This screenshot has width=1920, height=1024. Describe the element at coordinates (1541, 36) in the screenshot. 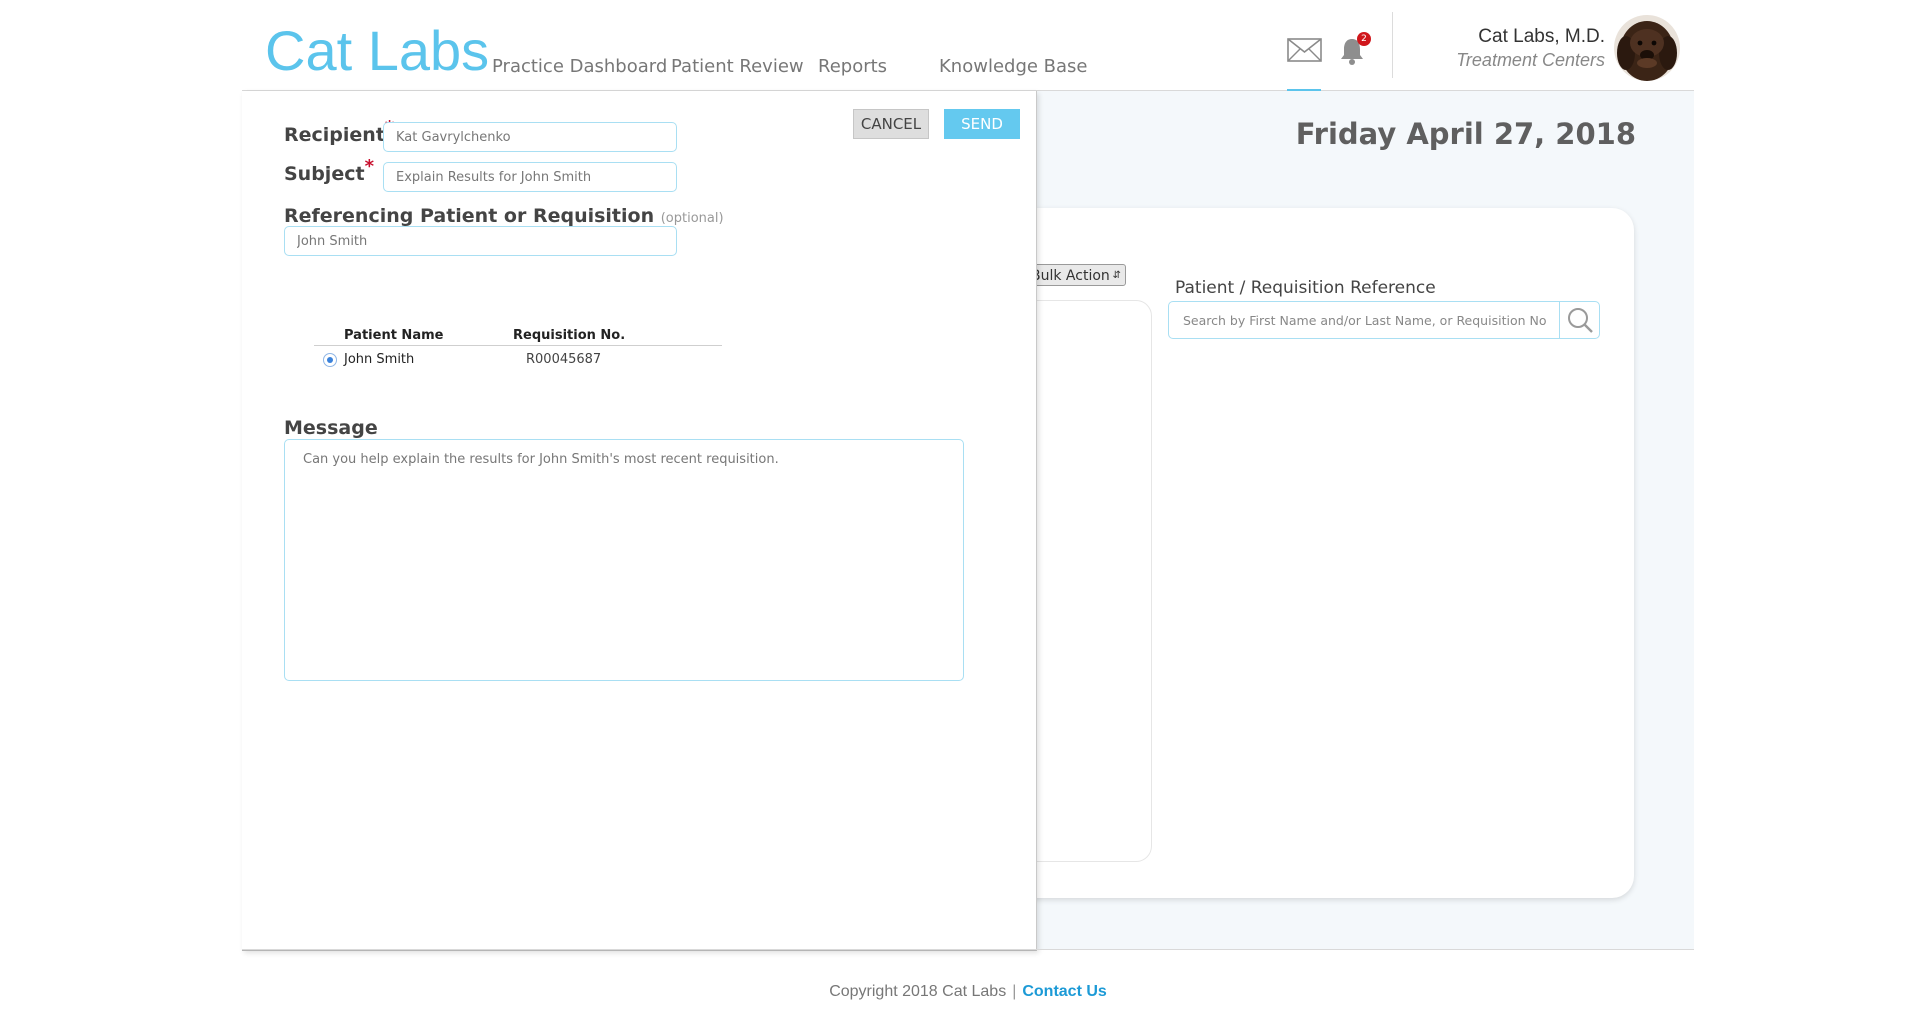

I see `user-name: Cat Labs, M.D.` at that location.